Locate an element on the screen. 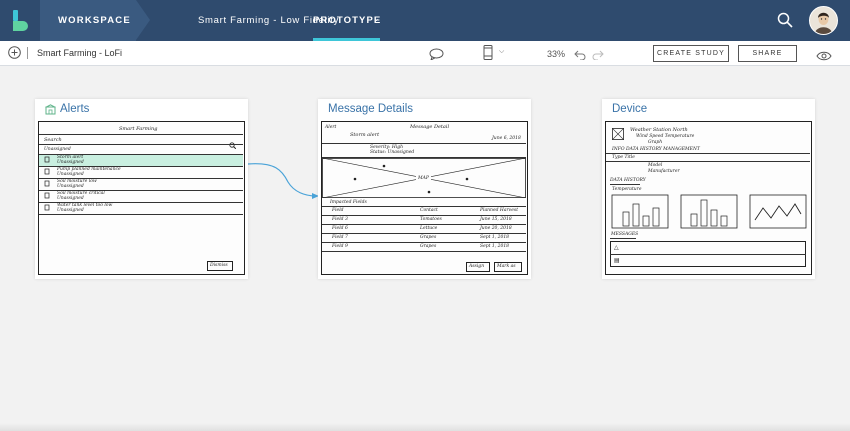  table-cell: June 20, 2018 is located at coordinates (496, 228).